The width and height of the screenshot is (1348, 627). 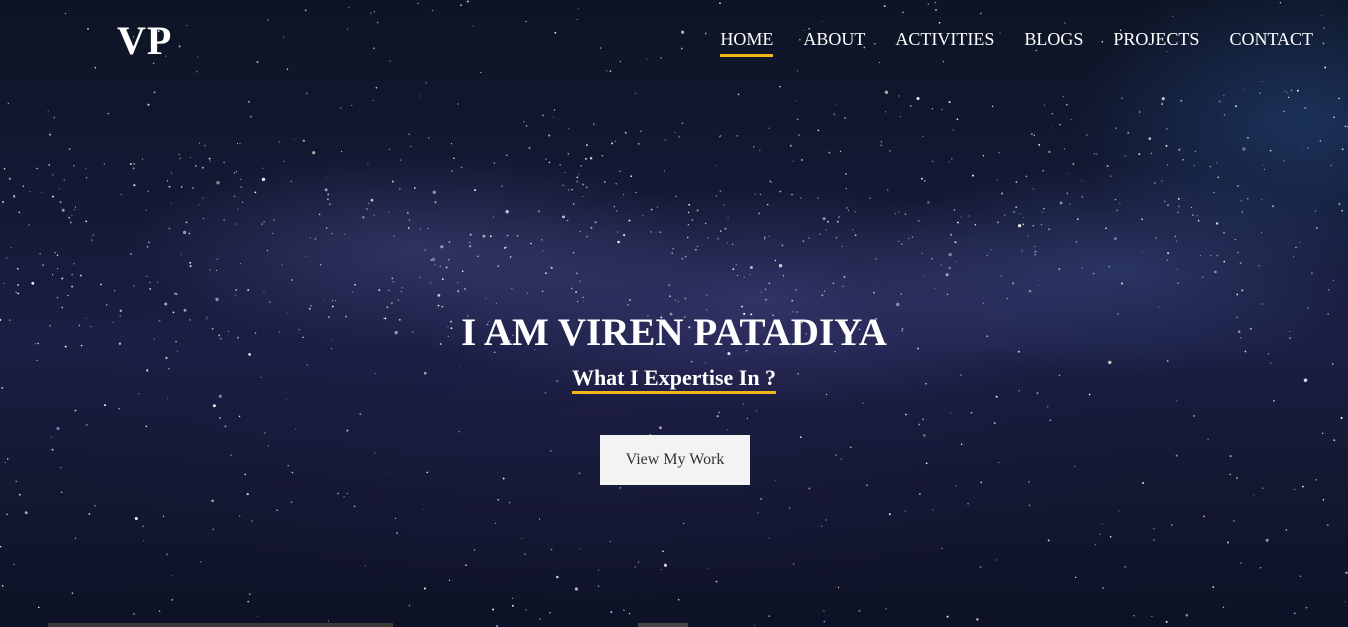 What do you see at coordinates (1156, 42) in the screenshot?
I see `nav-item-projects: PROJECTS` at bounding box center [1156, 42].